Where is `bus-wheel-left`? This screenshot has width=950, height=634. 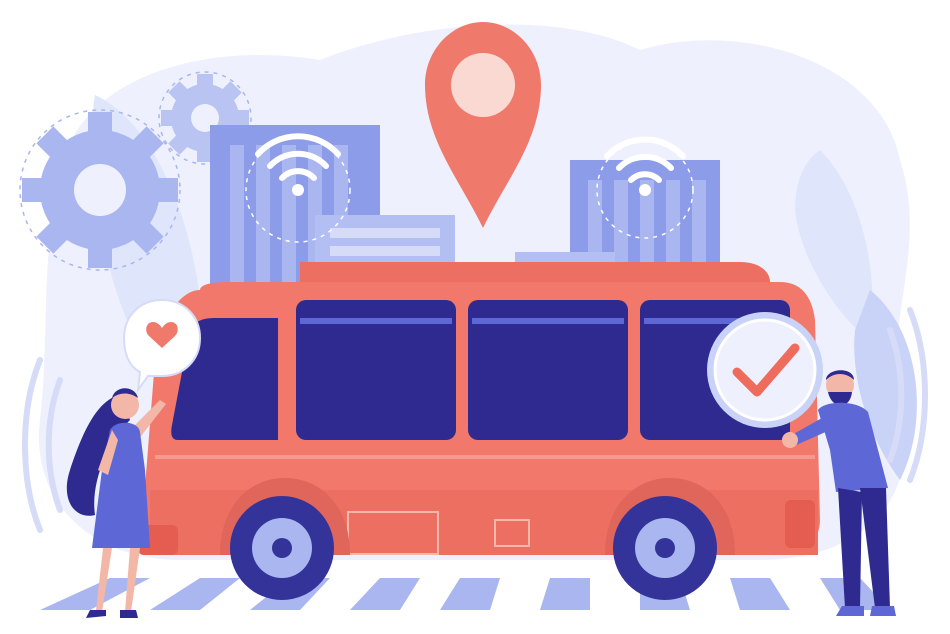 bus-wheel-left is located at coordinates (282, 548).